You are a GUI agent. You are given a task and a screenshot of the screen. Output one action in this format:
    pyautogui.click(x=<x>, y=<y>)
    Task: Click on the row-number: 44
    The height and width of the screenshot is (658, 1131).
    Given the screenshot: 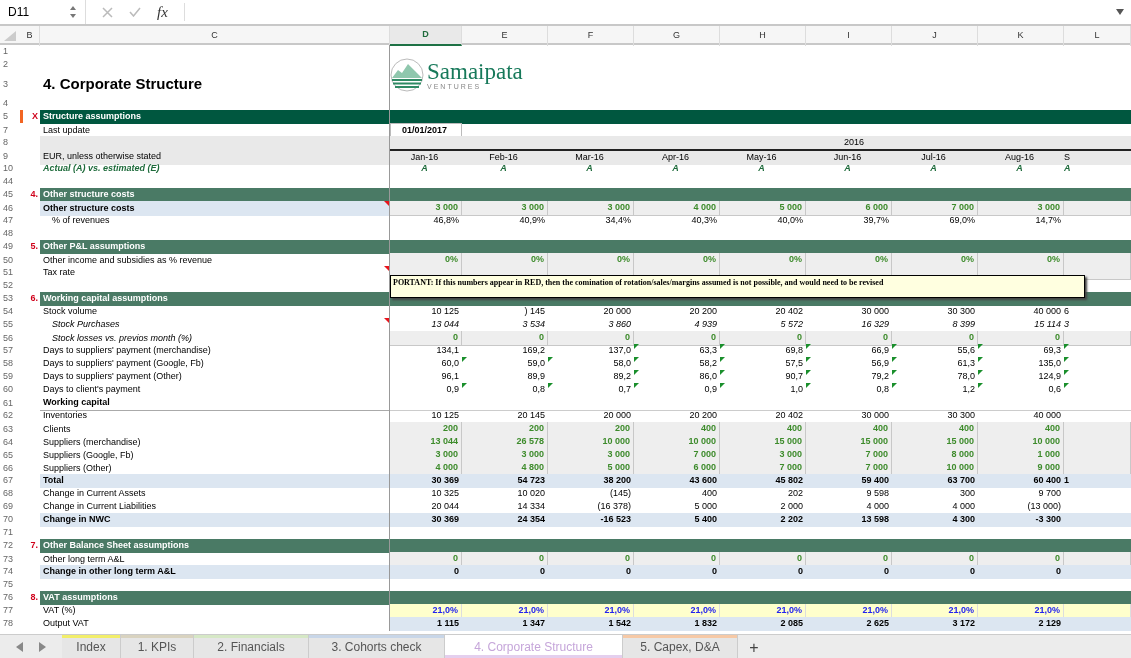 What is the action you would take?
    pyautogui.click(x=8, y=181)
    